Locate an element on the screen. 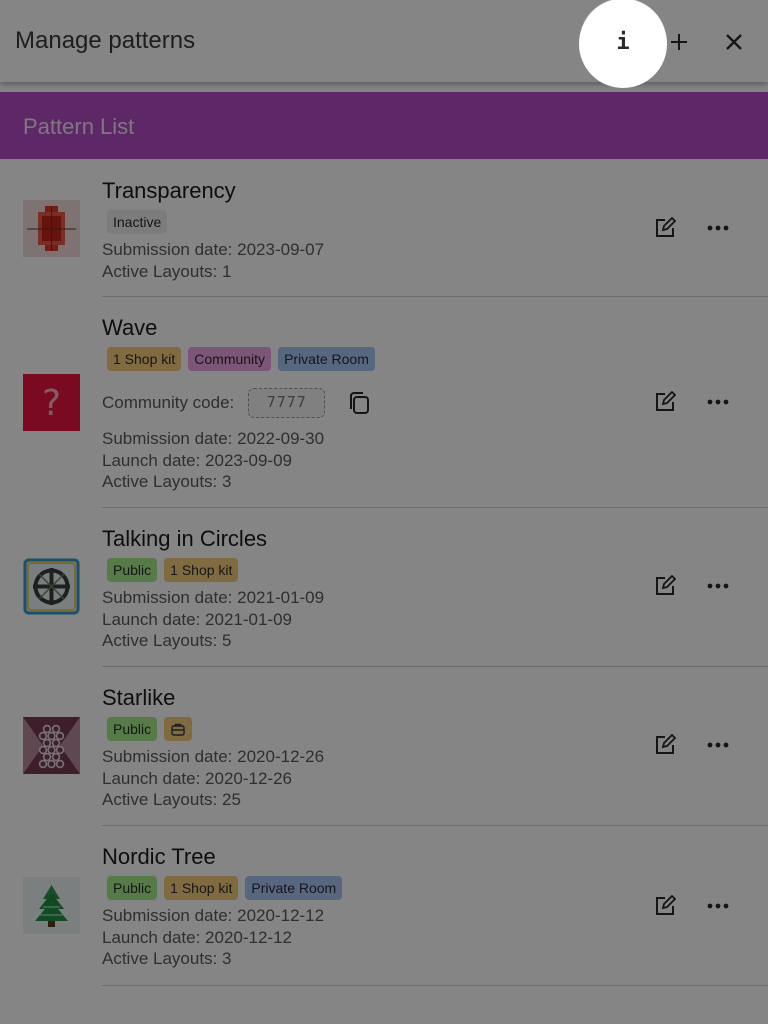  info-button-highlighted: i is located at coordinates (623, 42).